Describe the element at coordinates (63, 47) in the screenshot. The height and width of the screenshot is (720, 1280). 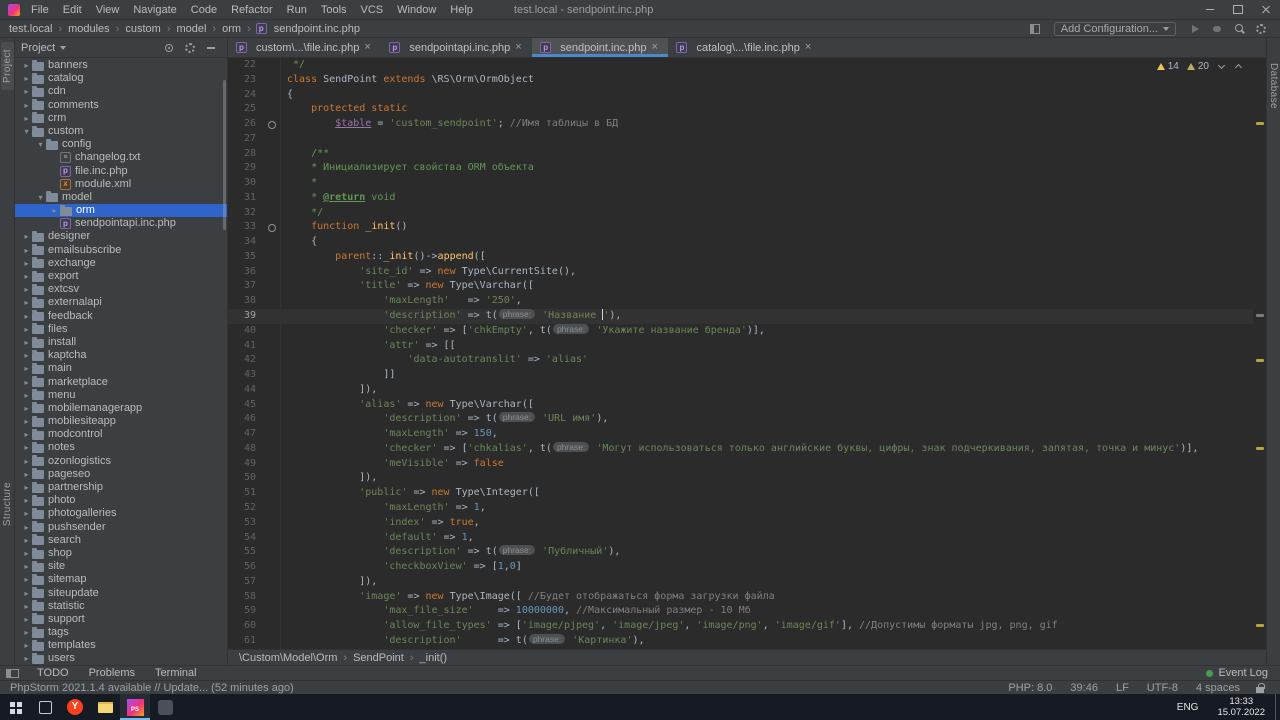
I see `chevron-down-icon` at that location.